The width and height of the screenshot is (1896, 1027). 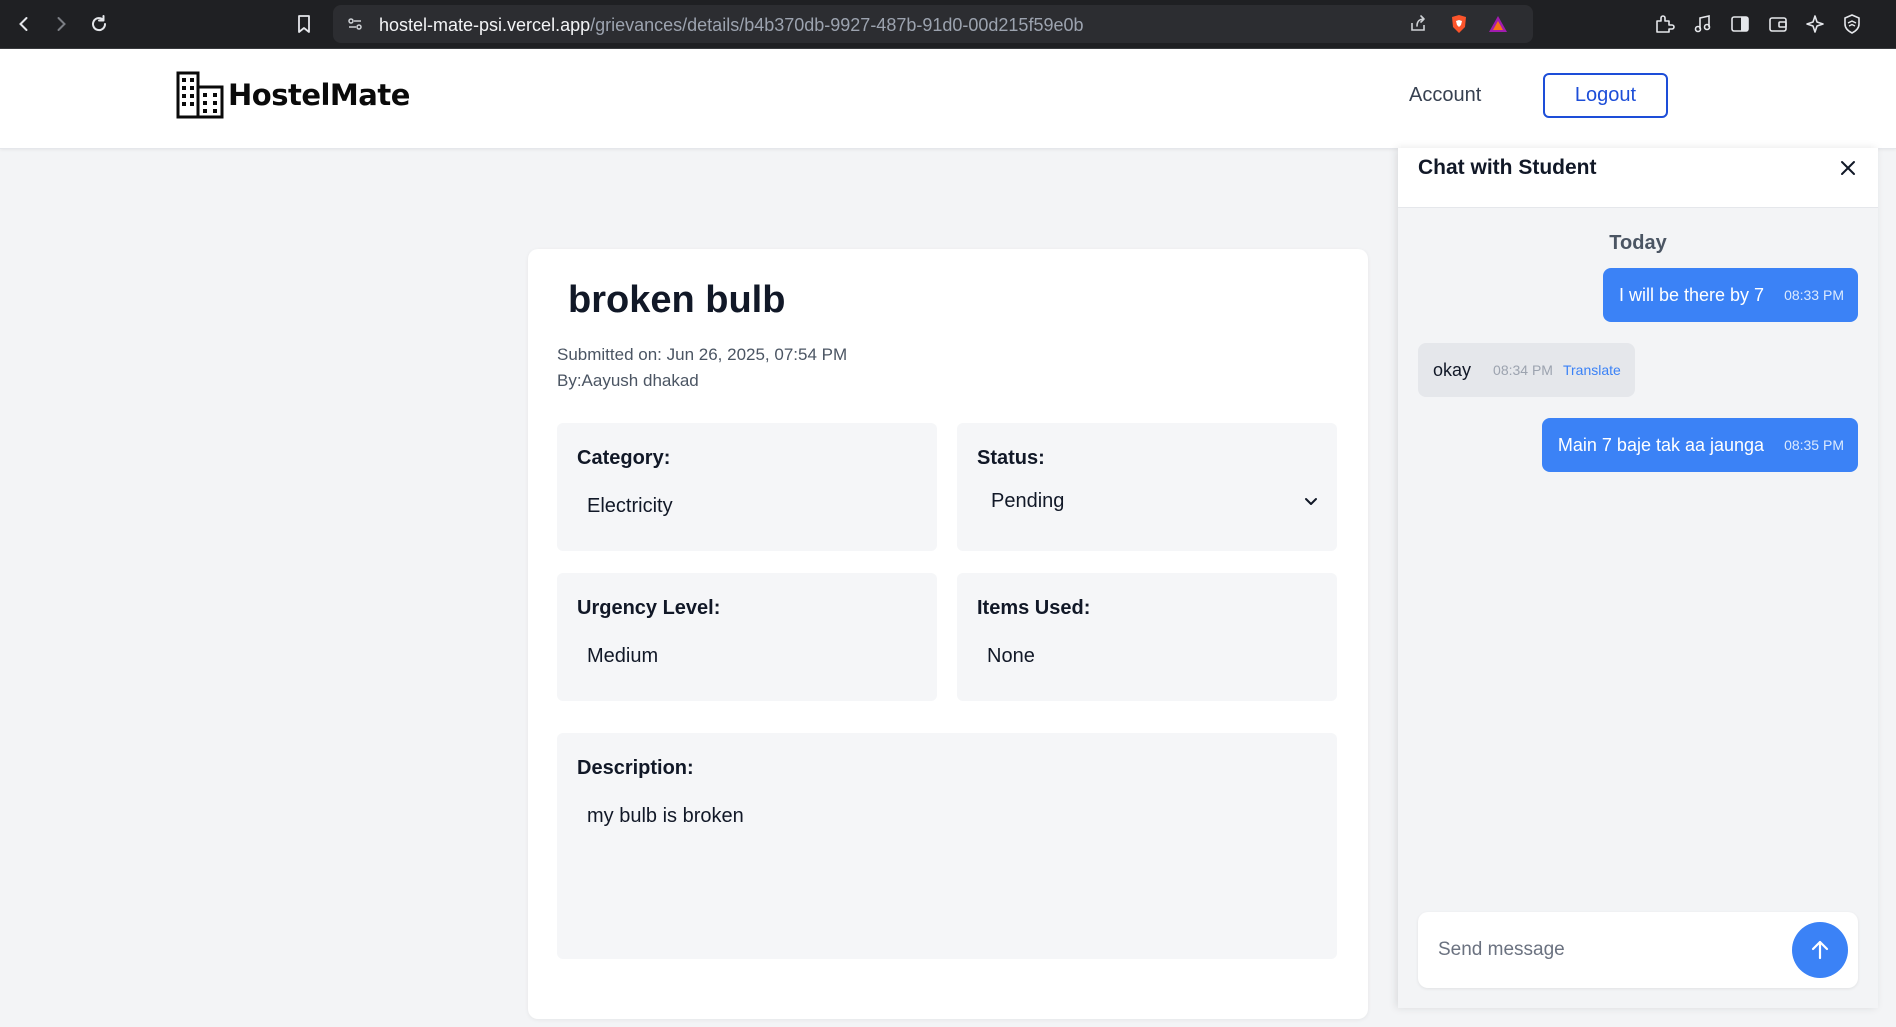 I want to click on message-outgoing: I will be there by 7 08:33 PM, so click(x=1730, y=295).